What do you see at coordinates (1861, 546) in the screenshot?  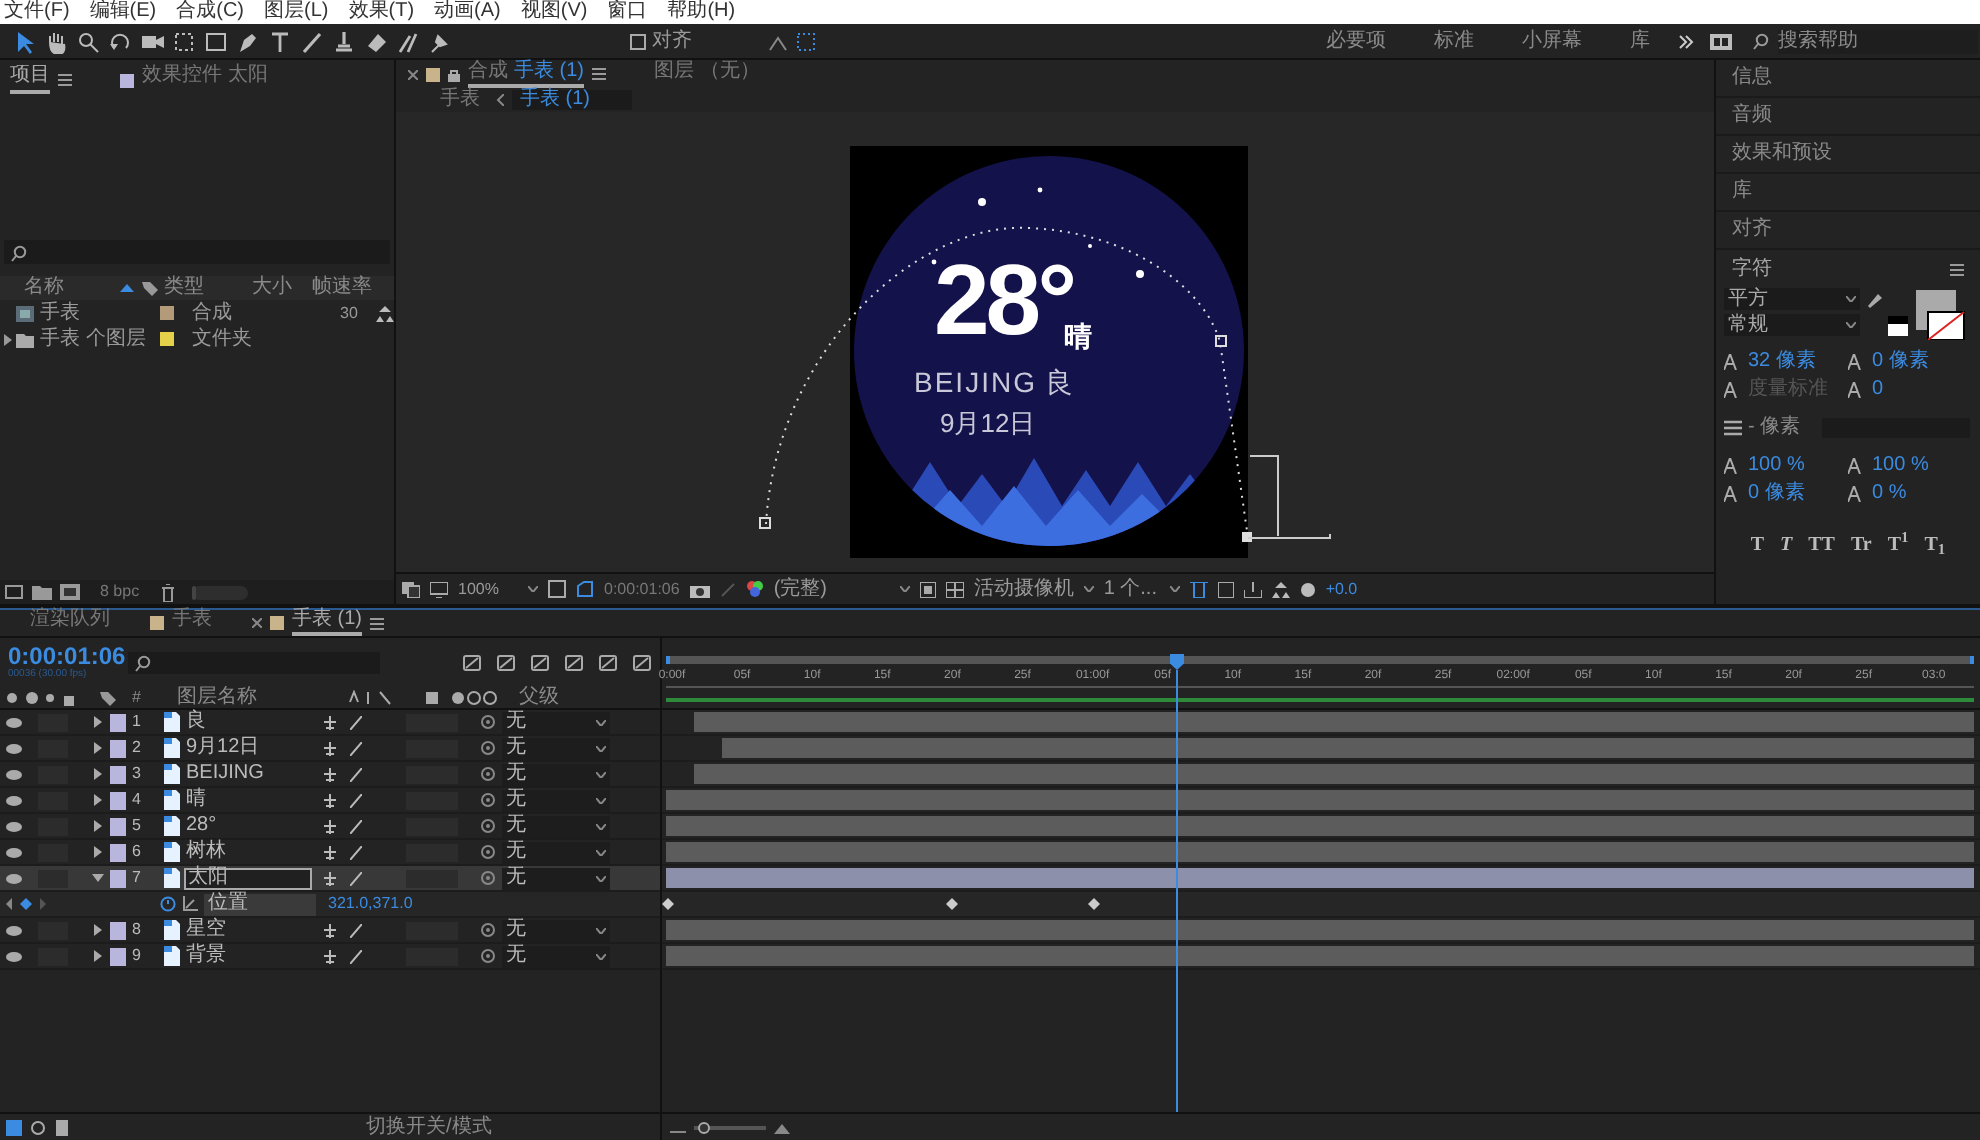 I see `text-style-button: Tr` at bounding box center [1861, 546].